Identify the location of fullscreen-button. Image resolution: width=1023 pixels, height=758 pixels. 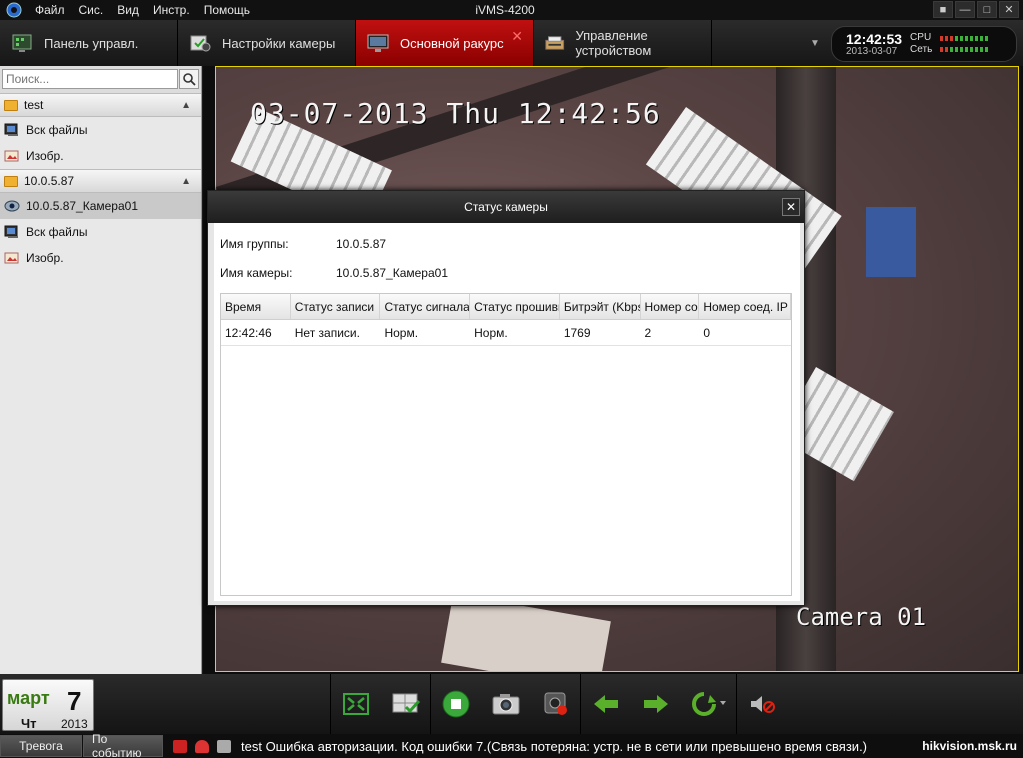
(356, 704).